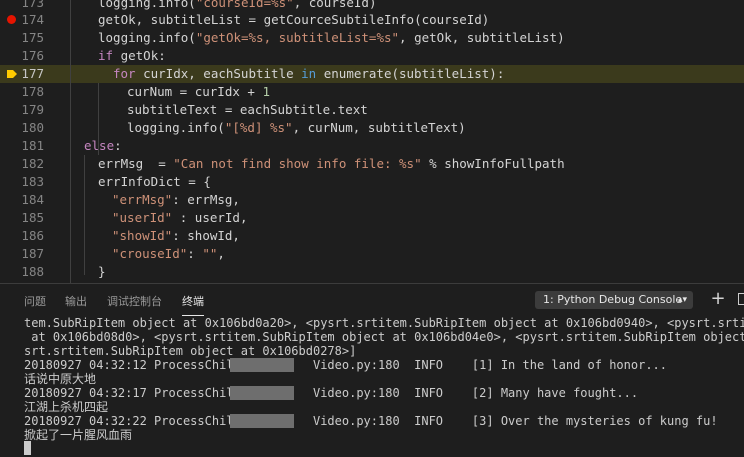  I want to click on new-terminal-button: +, so click(718, 299).